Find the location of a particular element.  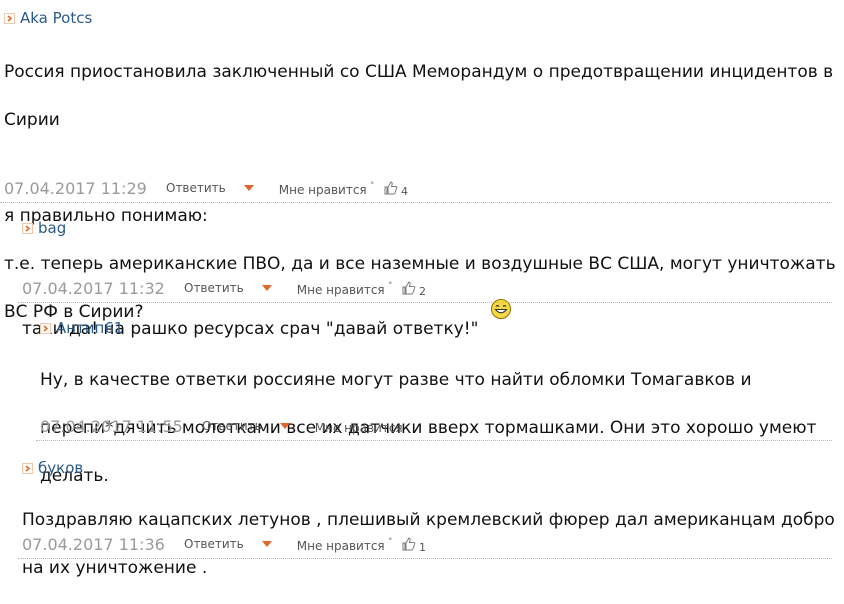

comment-meta: 07.04.2017 11:55 Ответить Мне нравится is located at coordinates (221, 426).